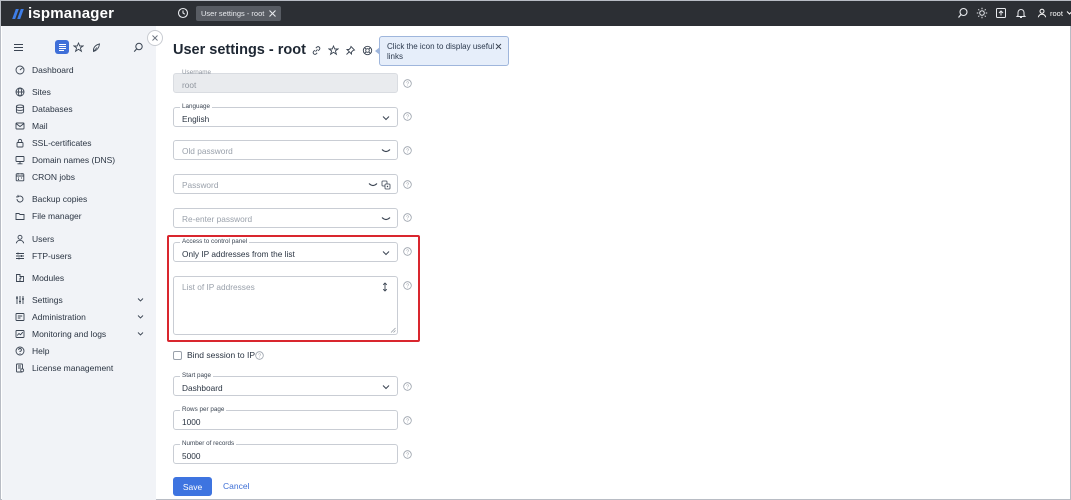  Describe the element at coordinates (192, 486) in the screenshot. I see `save-button: Save` at that location.